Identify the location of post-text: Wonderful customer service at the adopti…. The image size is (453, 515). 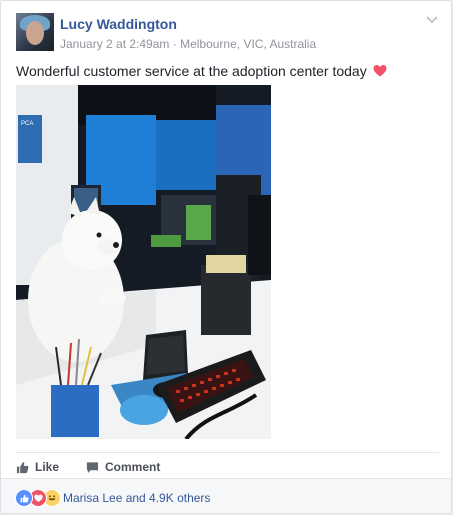
(227, 71).